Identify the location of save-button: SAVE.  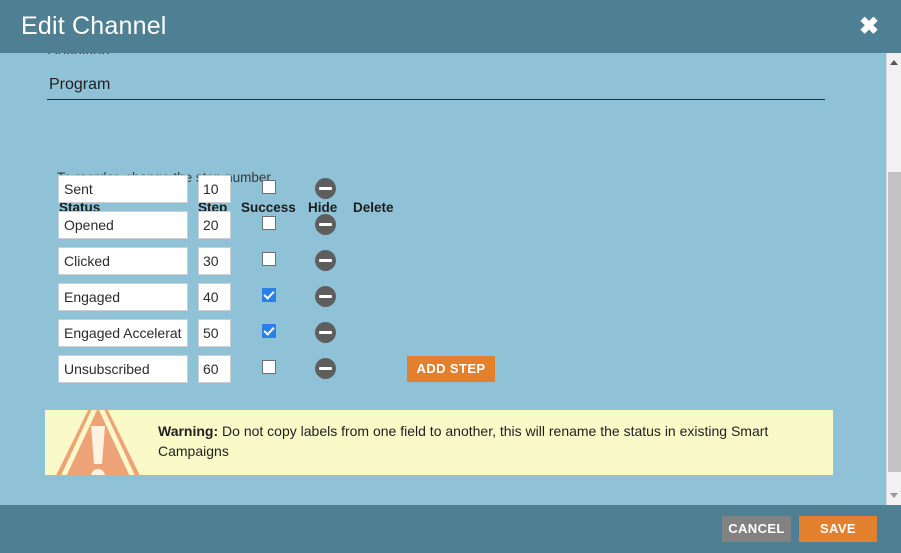
(838, 529).